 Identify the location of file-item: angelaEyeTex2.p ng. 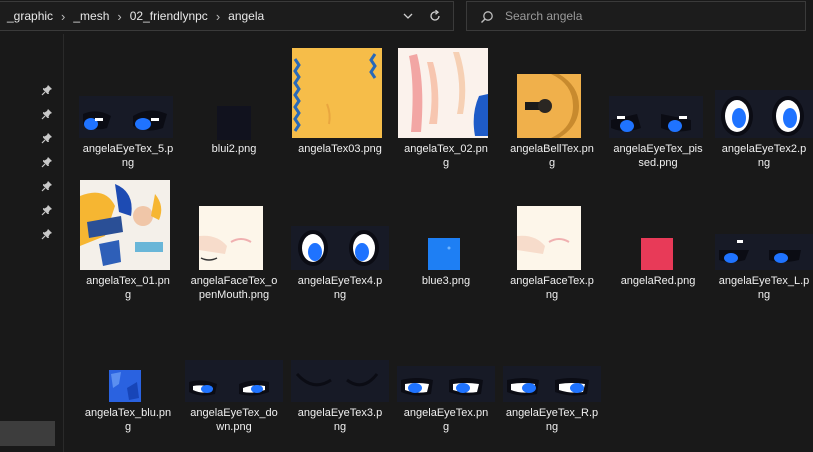
(762, 106).